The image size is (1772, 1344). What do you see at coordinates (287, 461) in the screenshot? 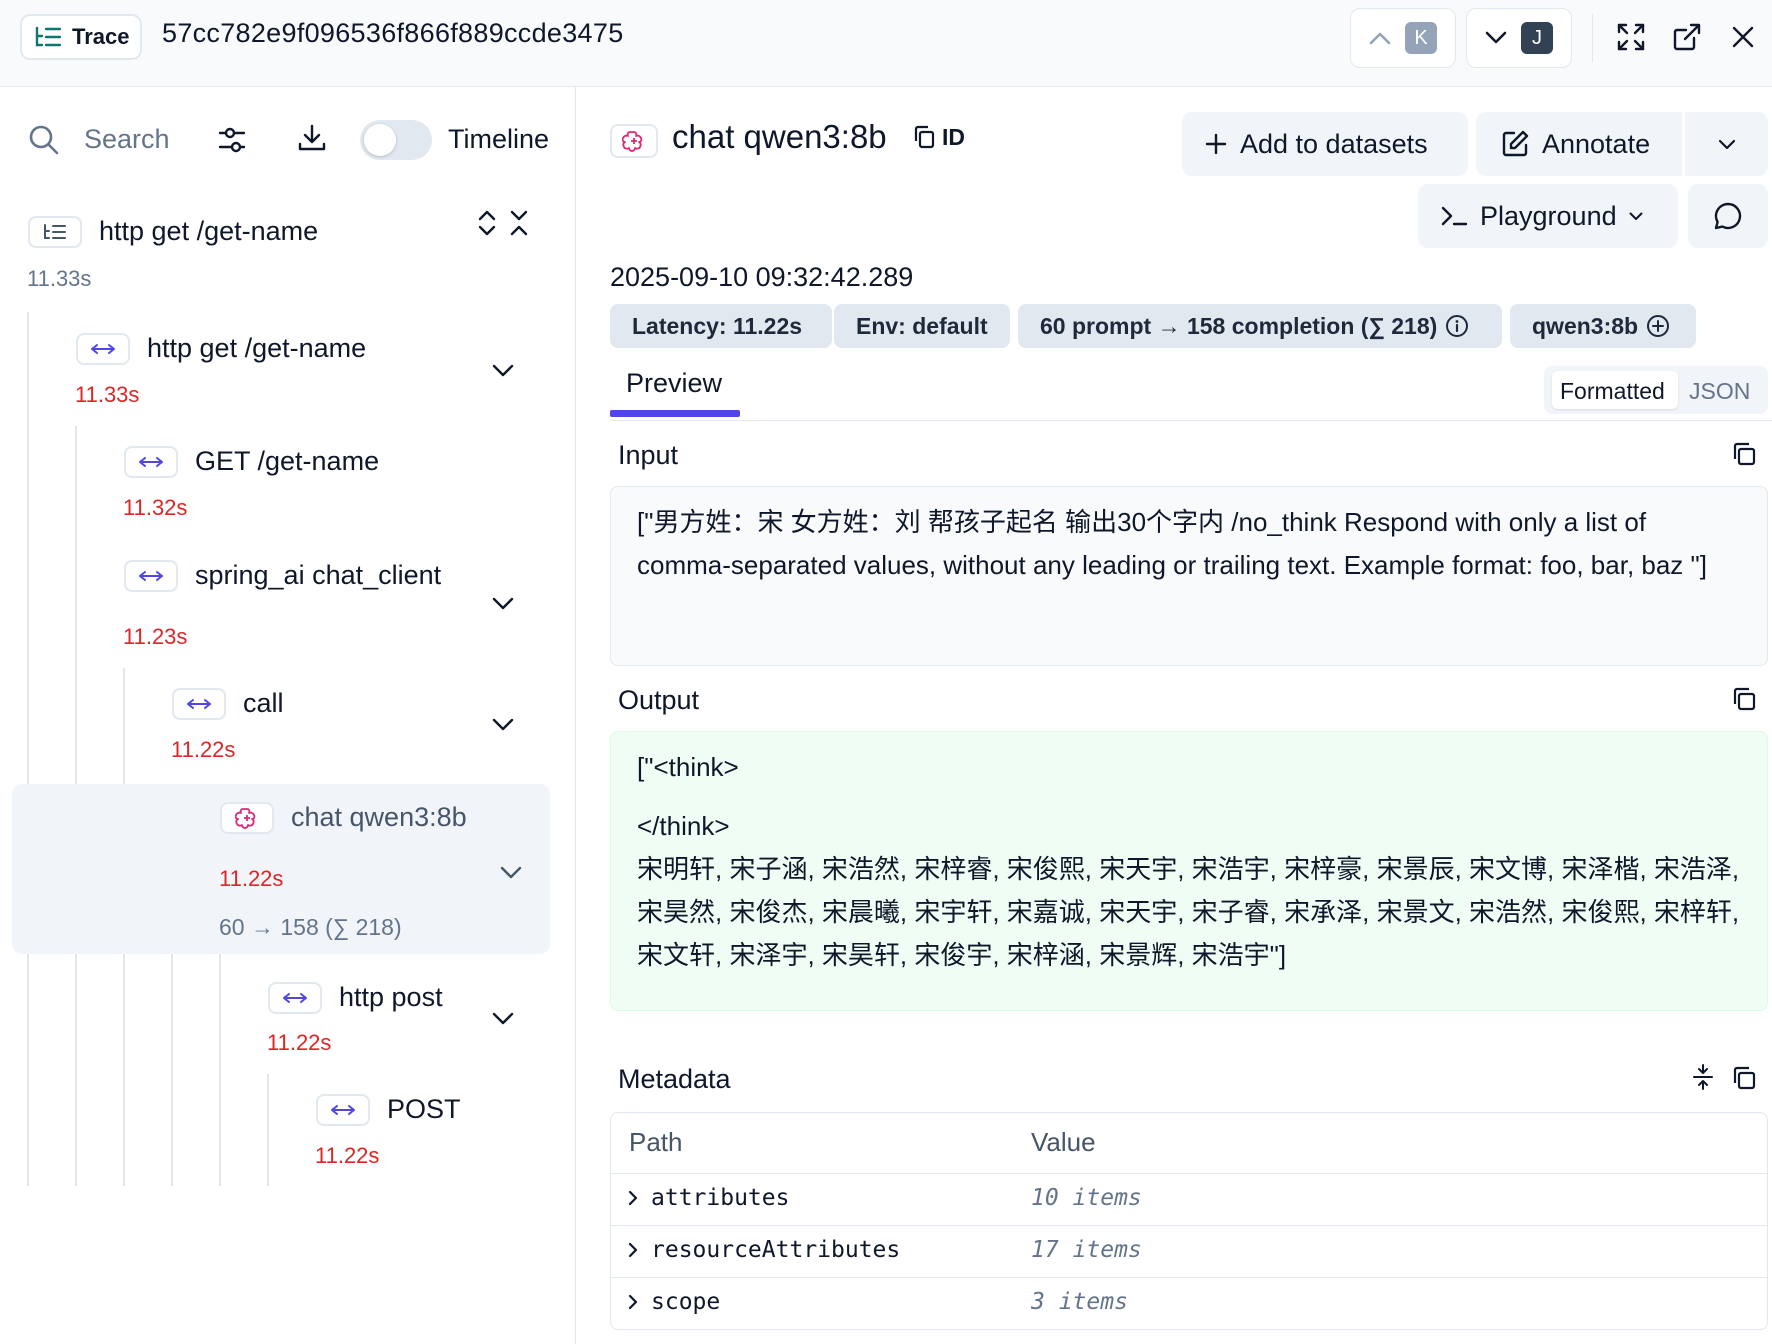
I see `node-name: GET /get-name` at bounding box center [287, 461].